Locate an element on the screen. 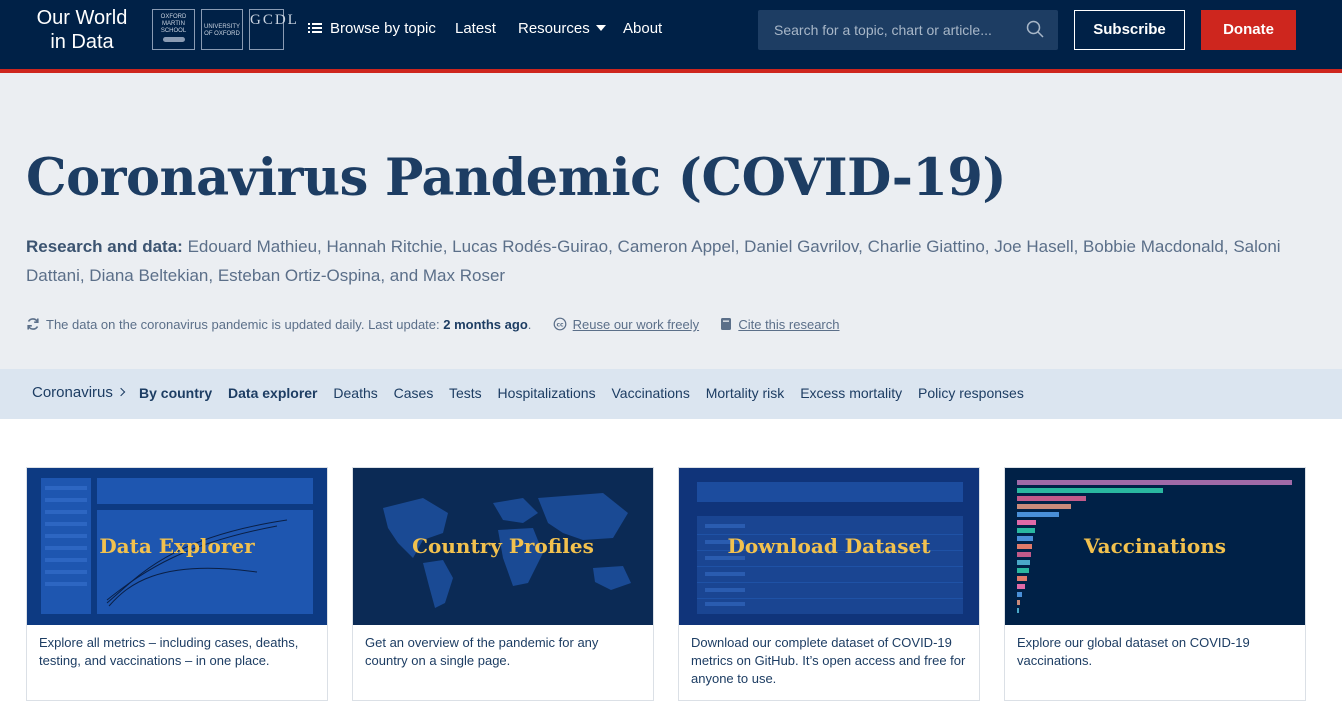  subnav-link-by-country: By country is located at coordinates (175, 393).